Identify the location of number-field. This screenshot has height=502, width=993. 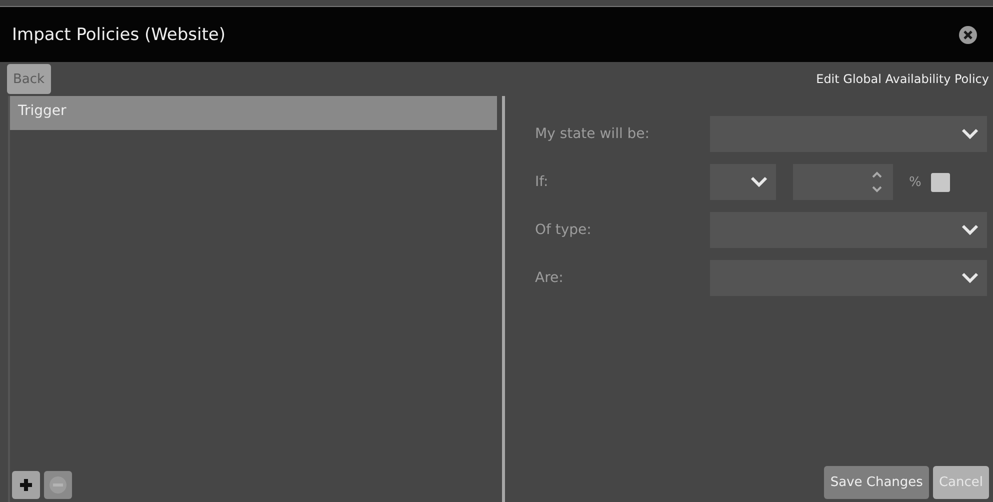
(843, 182).